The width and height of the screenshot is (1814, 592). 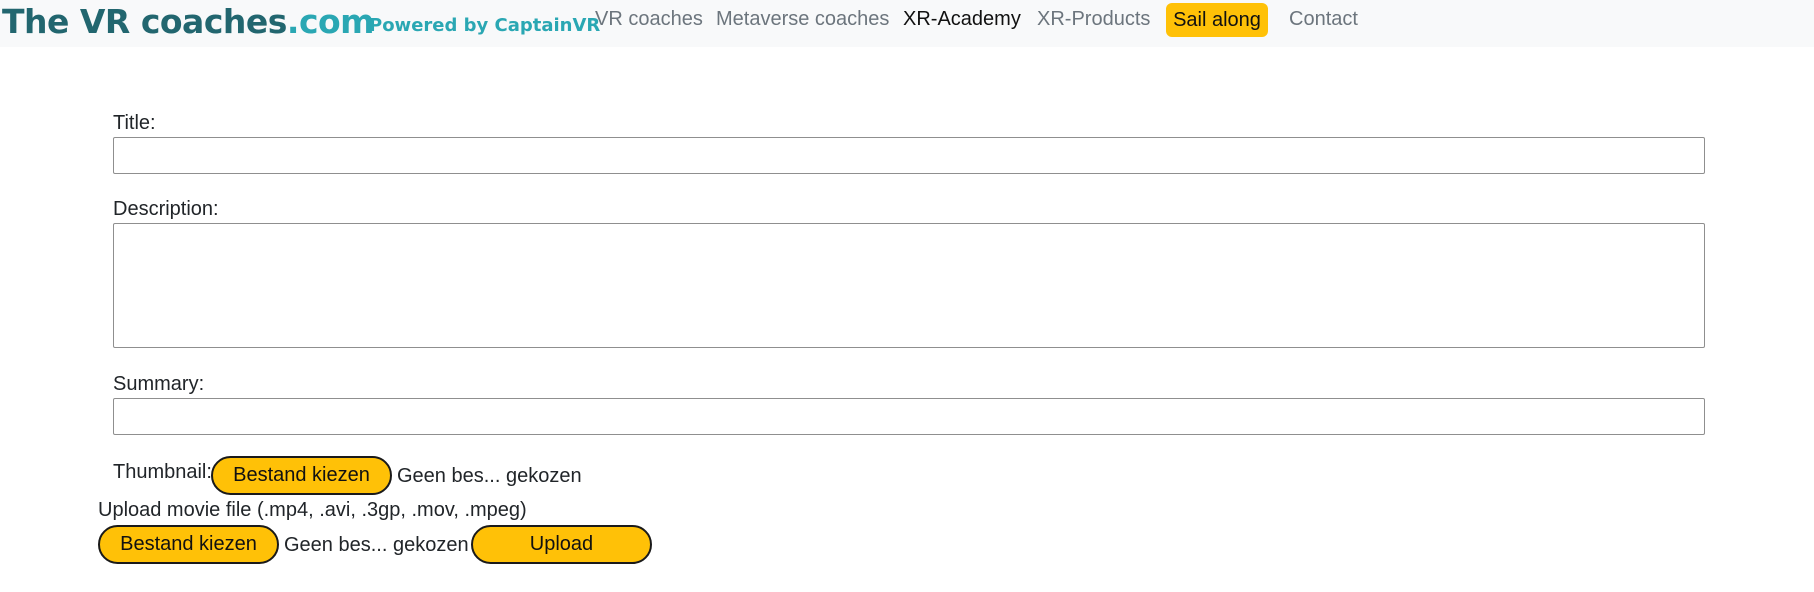 I want to click on summary-input, so click(x=909, y=416).